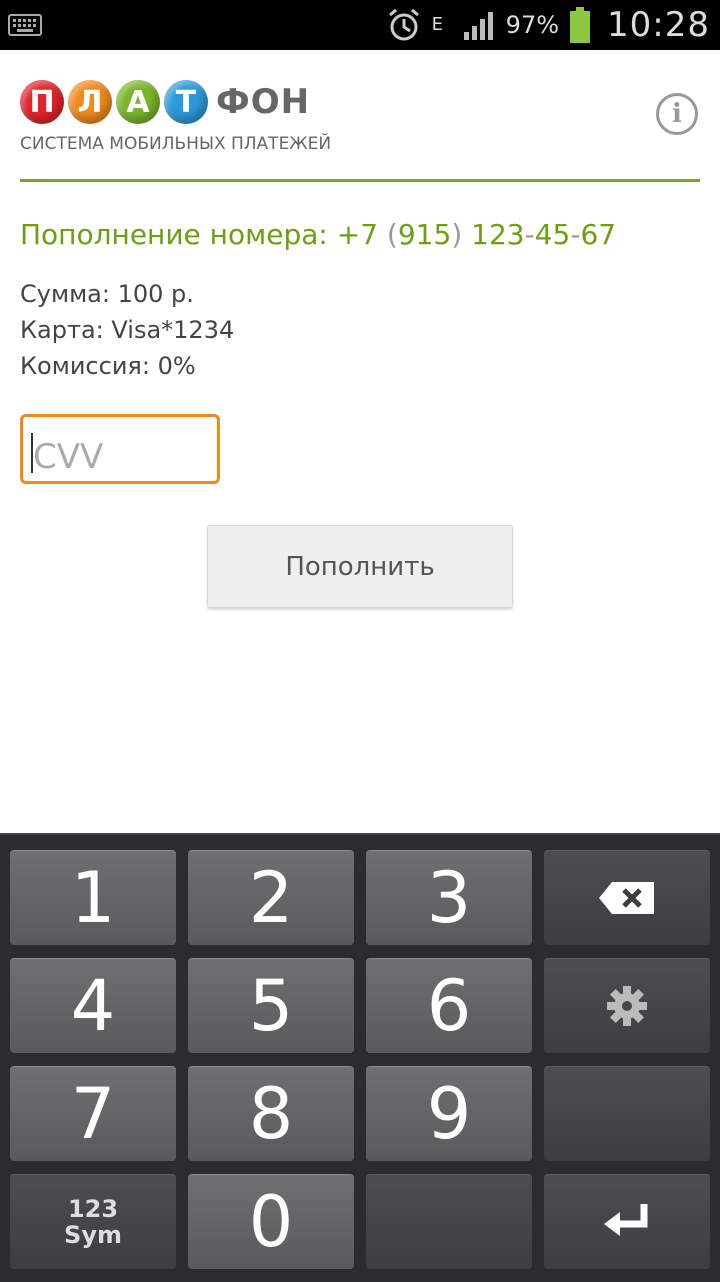 The image size is (720, 1282). I want to click on logo-text: ФОН, so click(263, 102).